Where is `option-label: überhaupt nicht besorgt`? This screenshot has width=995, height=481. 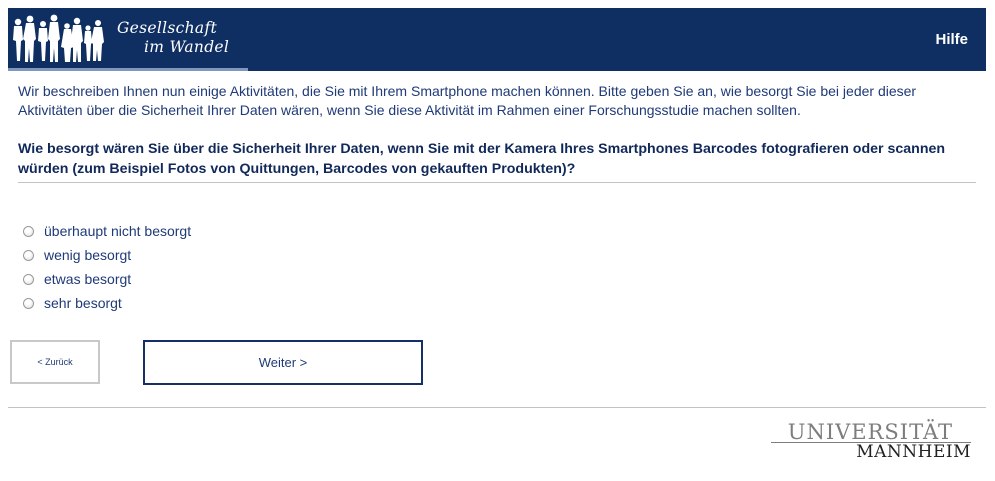 option-label: überhaupt nicht besorgt is located at coordinates (117, 231).